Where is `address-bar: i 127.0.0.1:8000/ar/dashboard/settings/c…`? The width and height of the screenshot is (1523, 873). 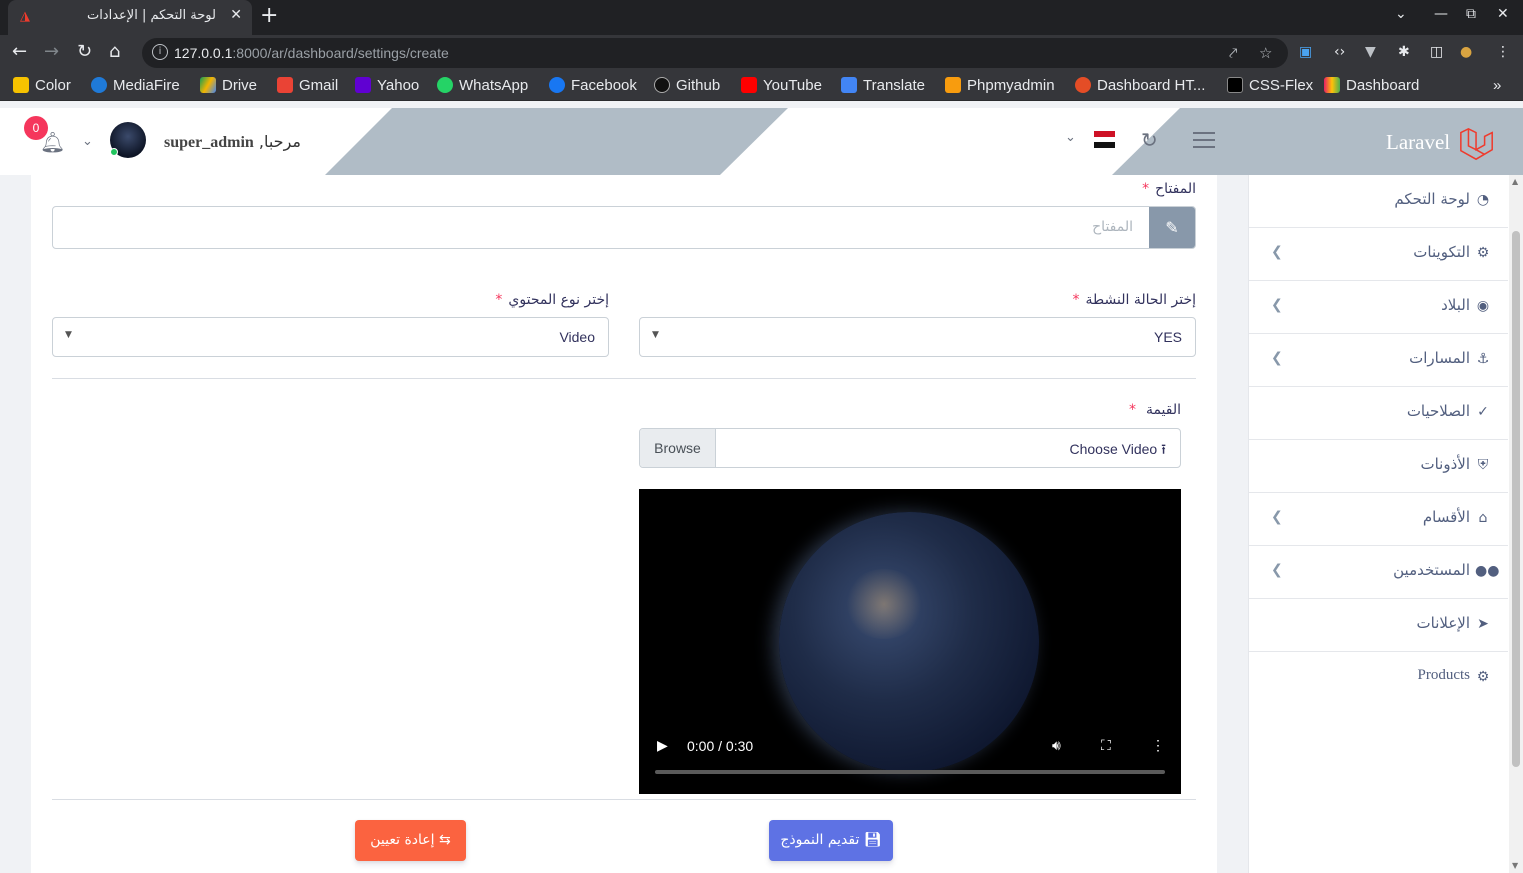
address-bar: i 127.0.0.1:8000/ar/dashboard/settings/c… is located at coordinates (715, 53).